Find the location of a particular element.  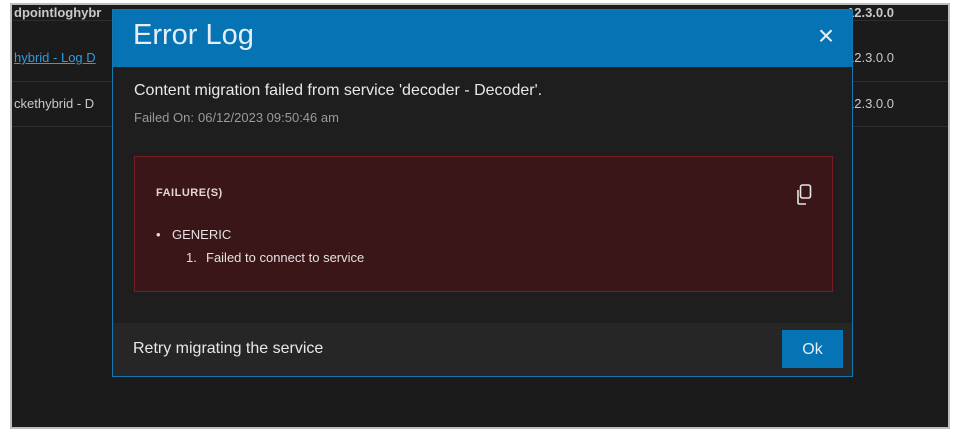

retry-message: Retry migrating the service is located at coordinates (228, 348).